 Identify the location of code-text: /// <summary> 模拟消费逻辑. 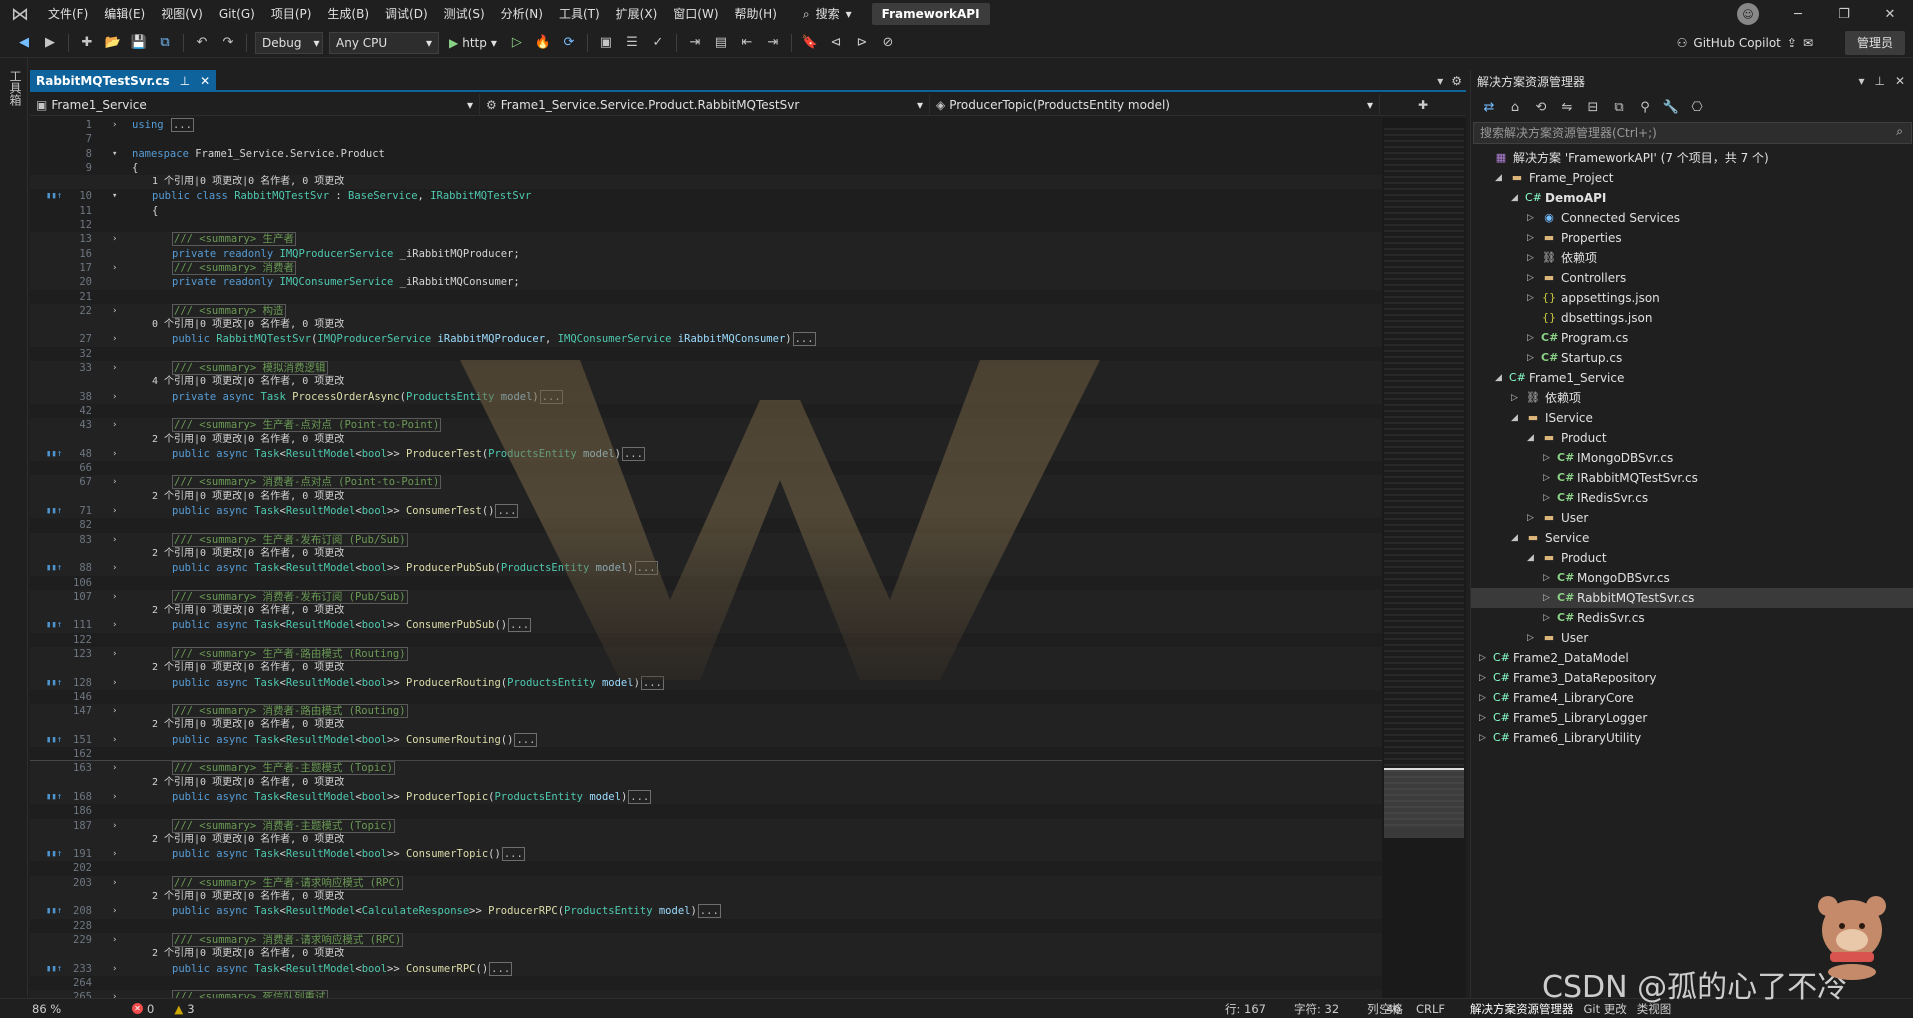
(250, 368).